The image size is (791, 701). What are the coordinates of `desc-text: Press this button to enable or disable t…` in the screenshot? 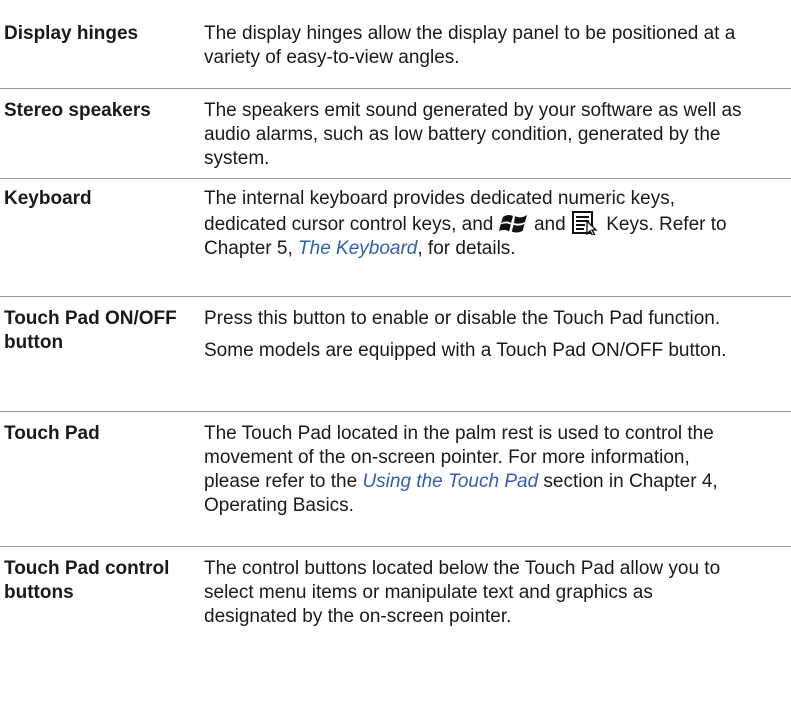 It's located at (462, 318).